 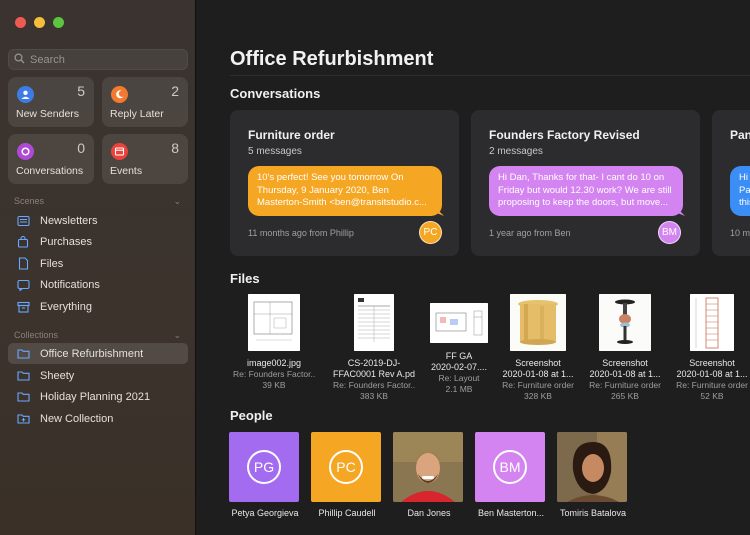 I want to click on moon-icon, so click(x=119, y=94).